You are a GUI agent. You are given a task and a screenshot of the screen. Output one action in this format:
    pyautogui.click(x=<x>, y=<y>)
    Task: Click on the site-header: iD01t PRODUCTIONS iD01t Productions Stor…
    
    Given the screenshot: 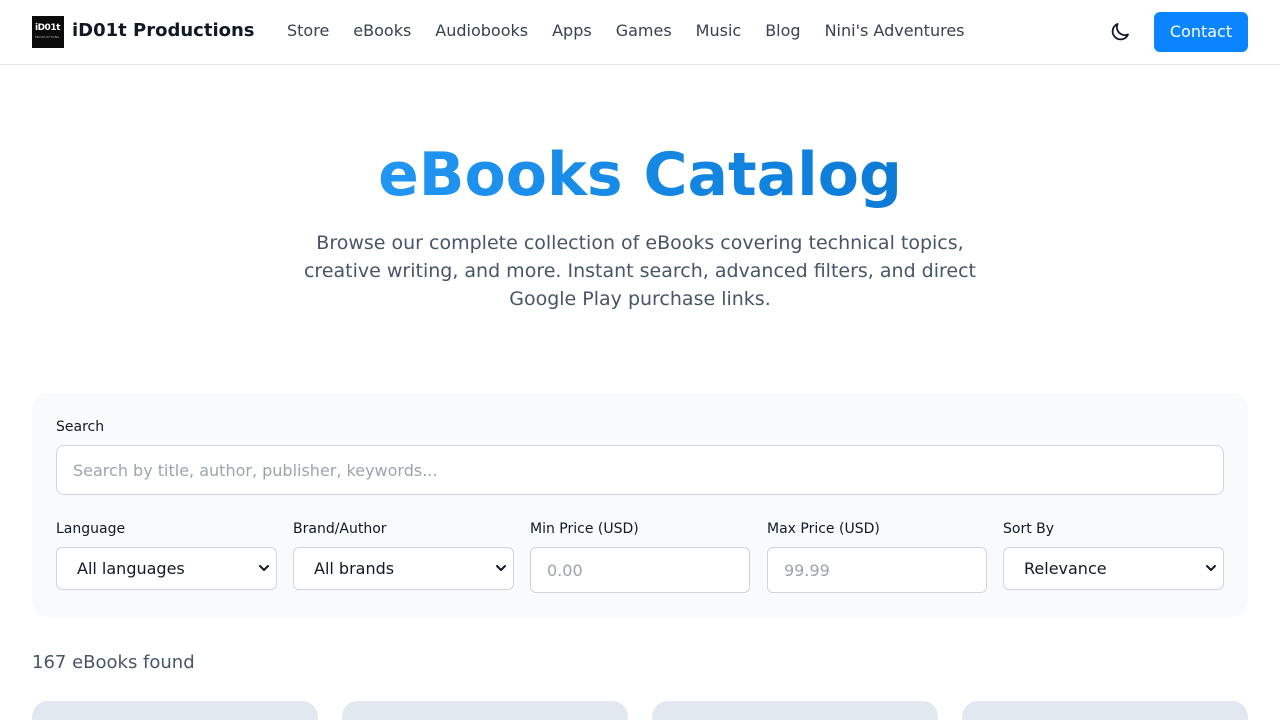 What is the action you would take?
    pyautogui.click(x=640, y=32)
    